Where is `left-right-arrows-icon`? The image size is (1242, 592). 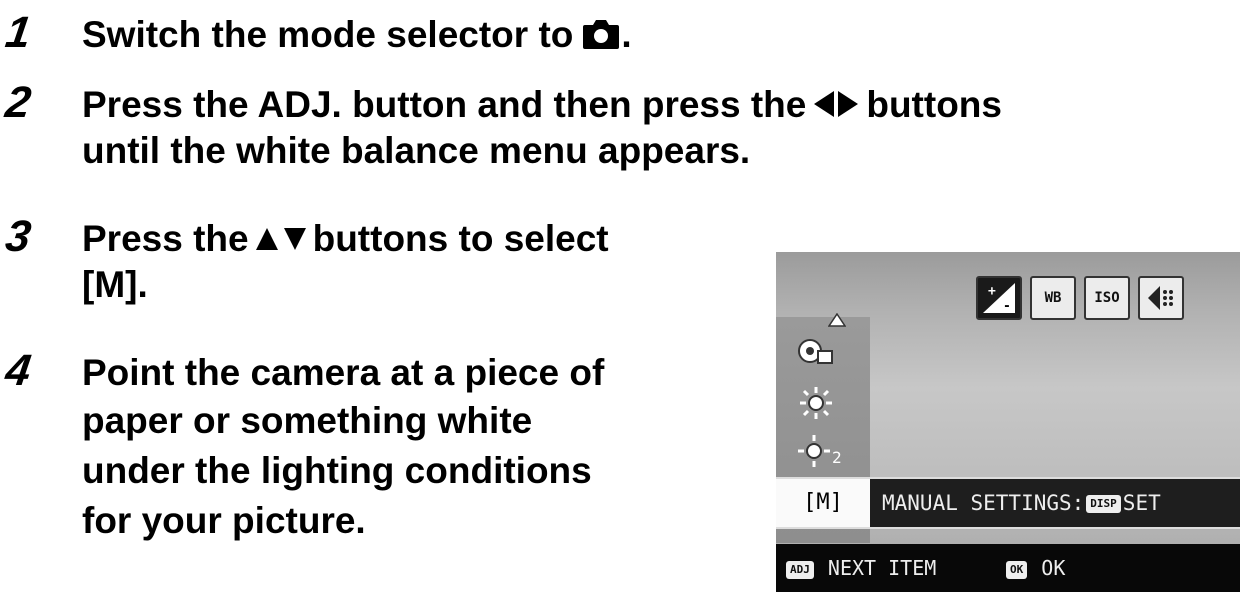
left-right-arrows-icon is located at coordinates (836, 104).